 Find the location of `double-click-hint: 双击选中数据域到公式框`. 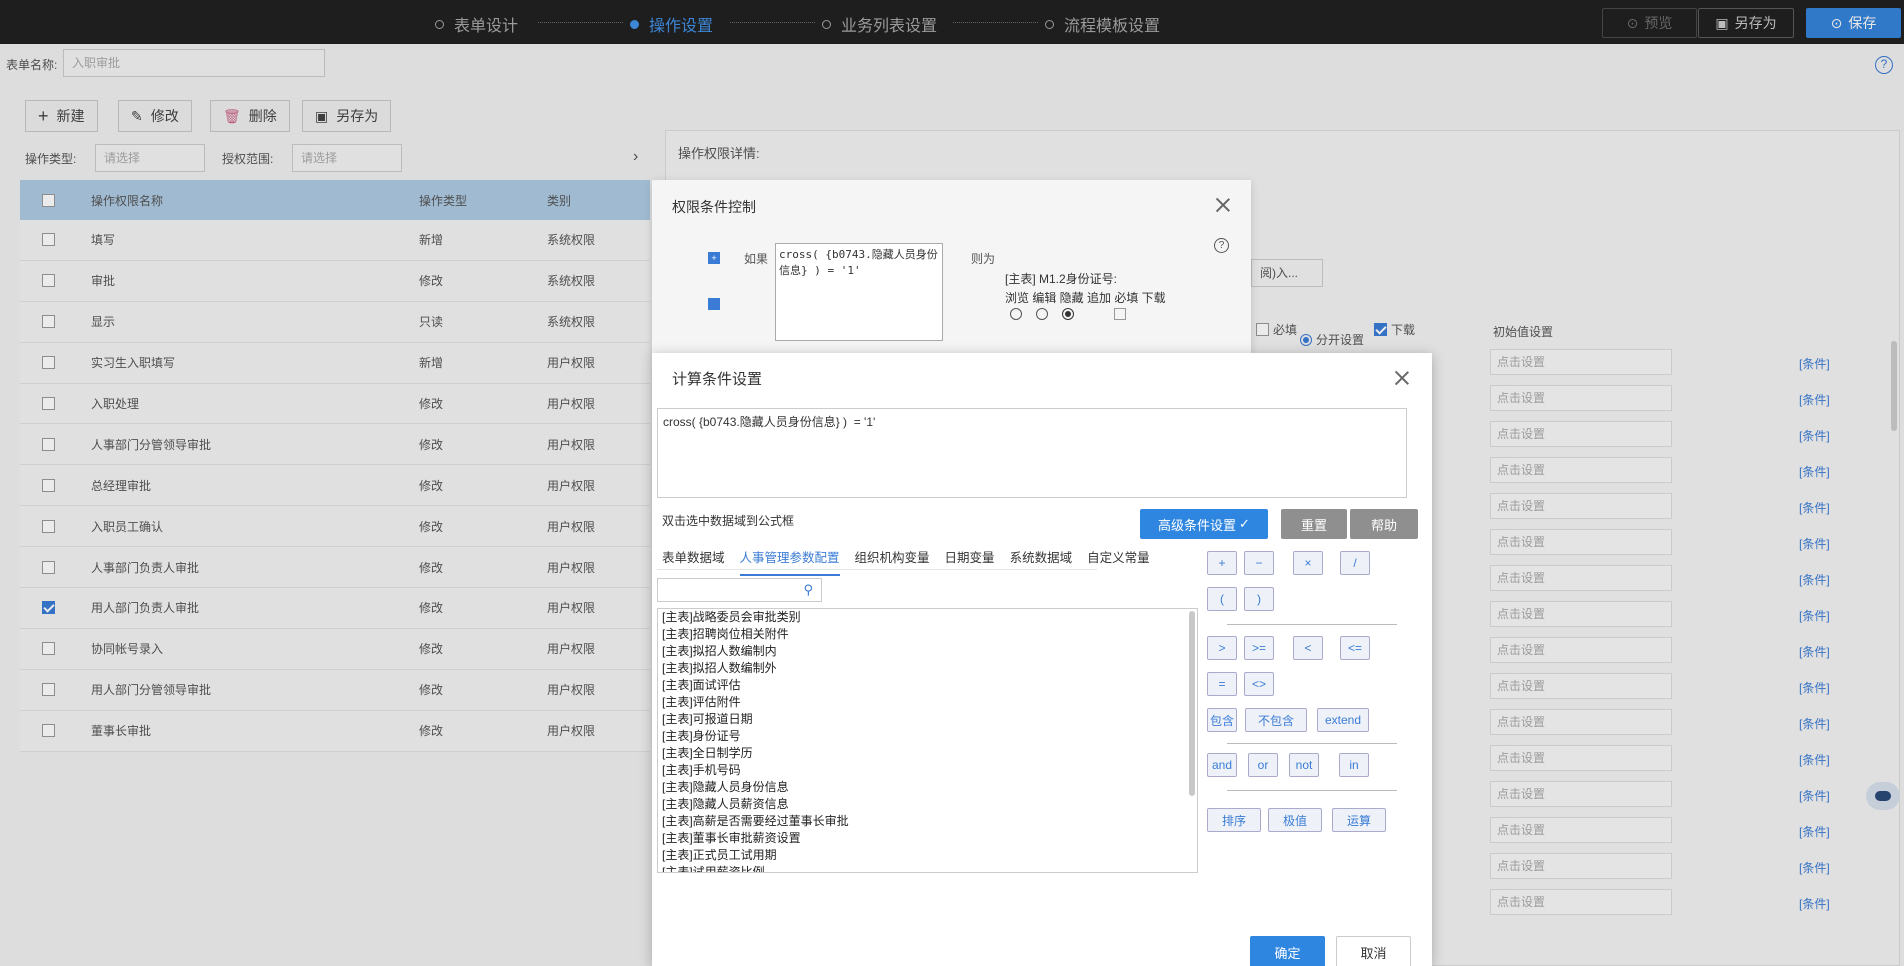

double-click-hint: 双击选中数据域到公式框 is located at coordinates (728, 521).